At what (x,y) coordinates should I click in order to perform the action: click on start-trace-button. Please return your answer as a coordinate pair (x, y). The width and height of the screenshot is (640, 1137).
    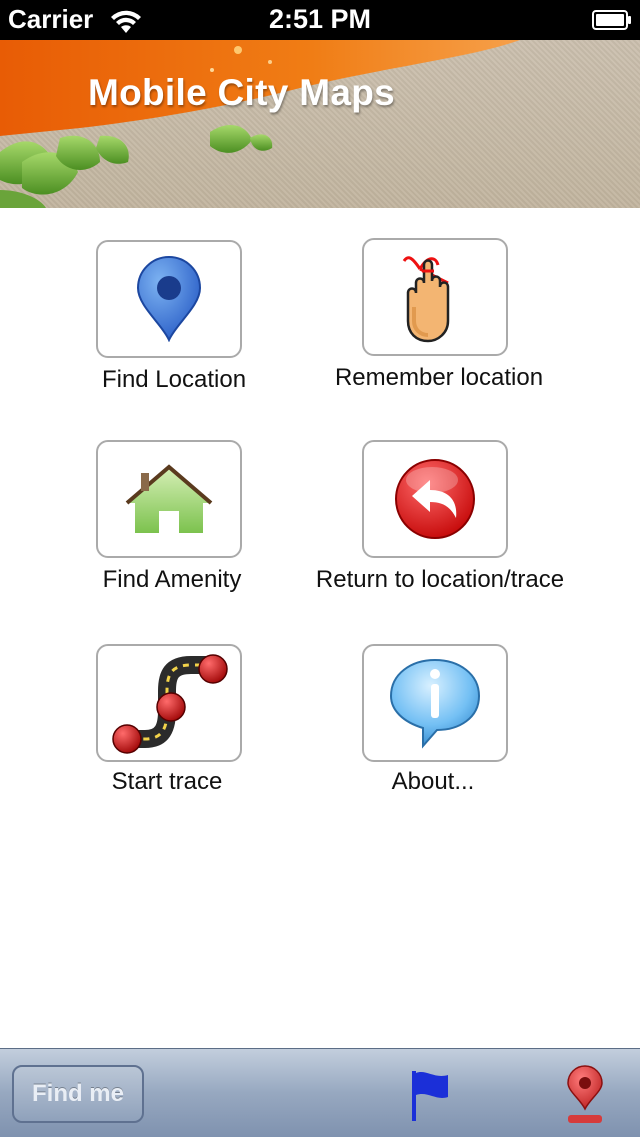
    Looking at the image, I should click on (169, 703).